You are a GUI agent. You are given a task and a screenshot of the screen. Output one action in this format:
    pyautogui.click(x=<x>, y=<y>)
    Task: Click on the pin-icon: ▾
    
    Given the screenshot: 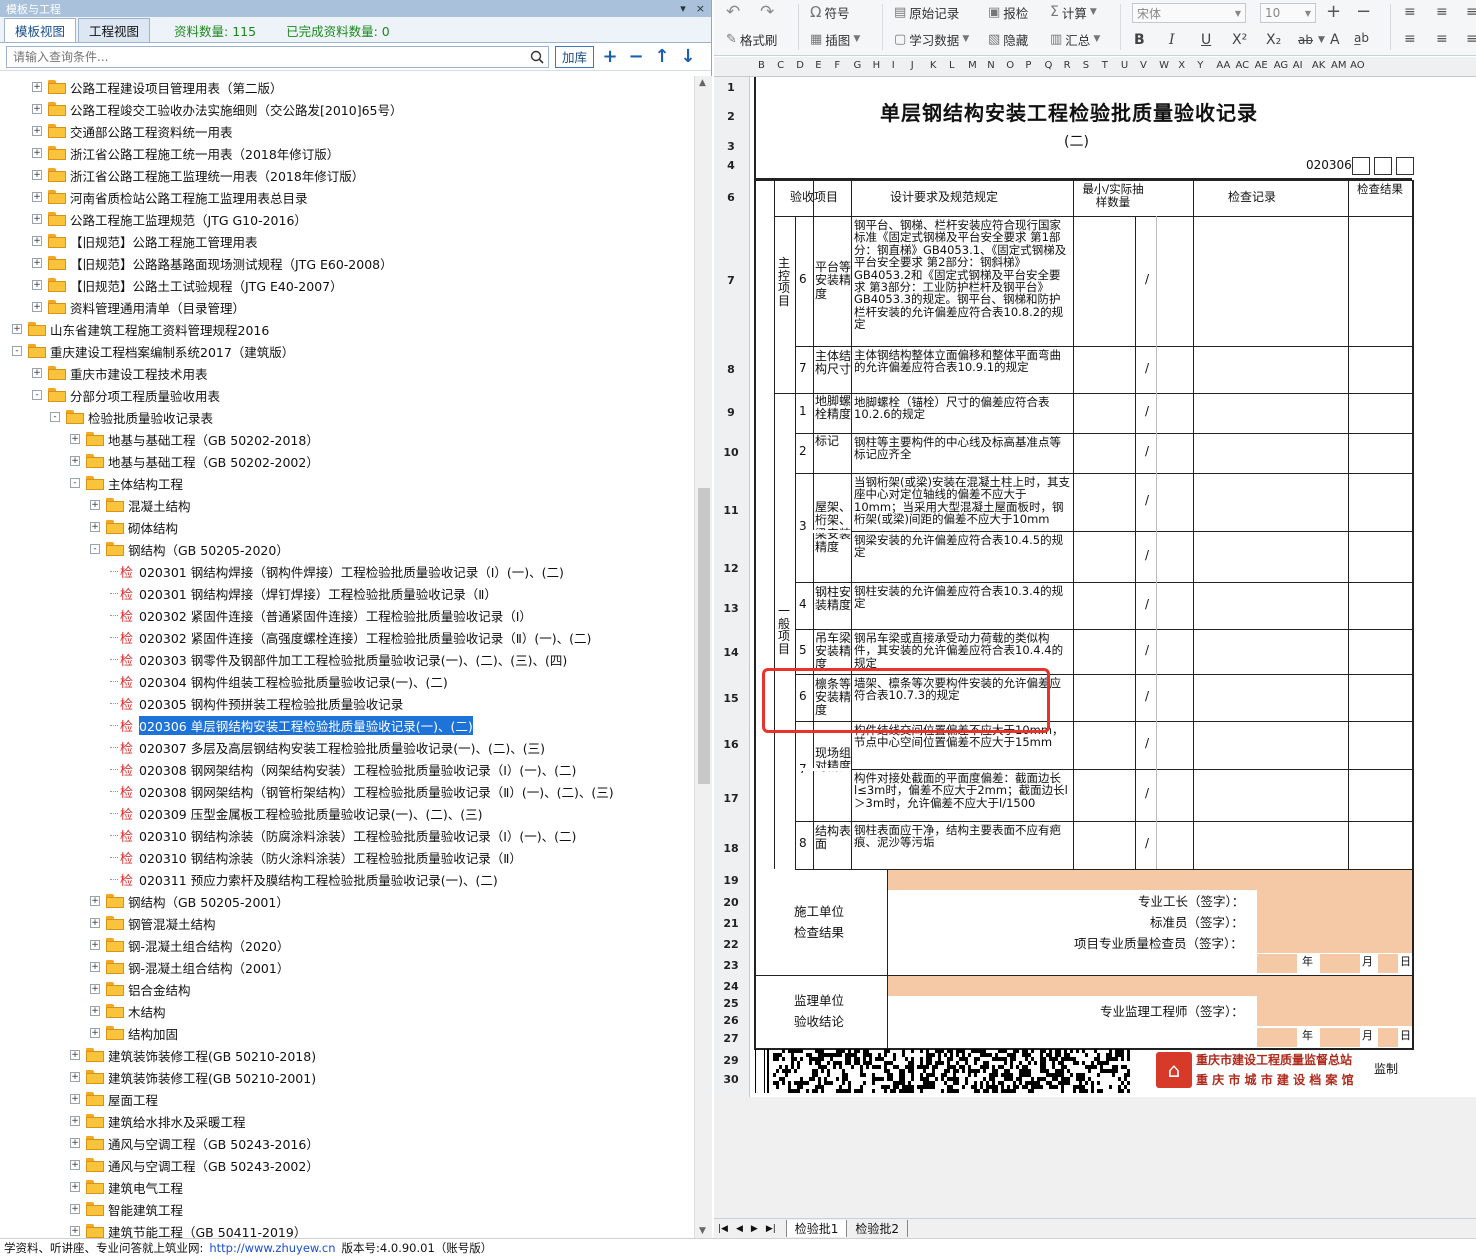 What is the action you would take?
    pyautogui.click(x=683, y=8)
    